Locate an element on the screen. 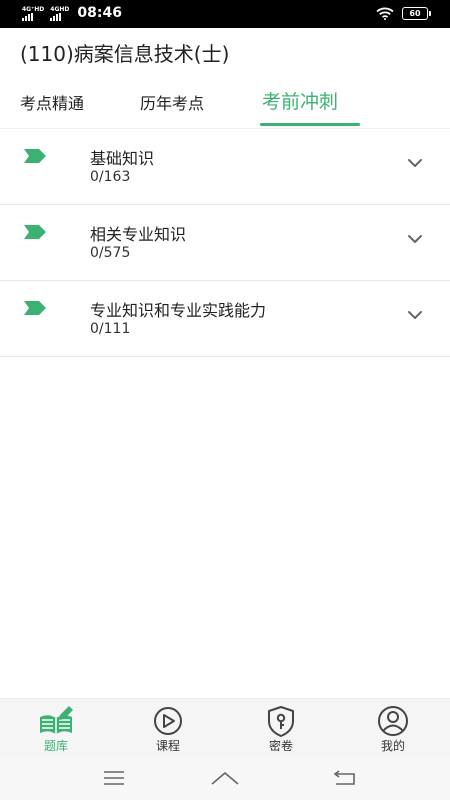 This screenshot has height=800, width=450. clock: 08:46 is located at coordinates (99, 13).